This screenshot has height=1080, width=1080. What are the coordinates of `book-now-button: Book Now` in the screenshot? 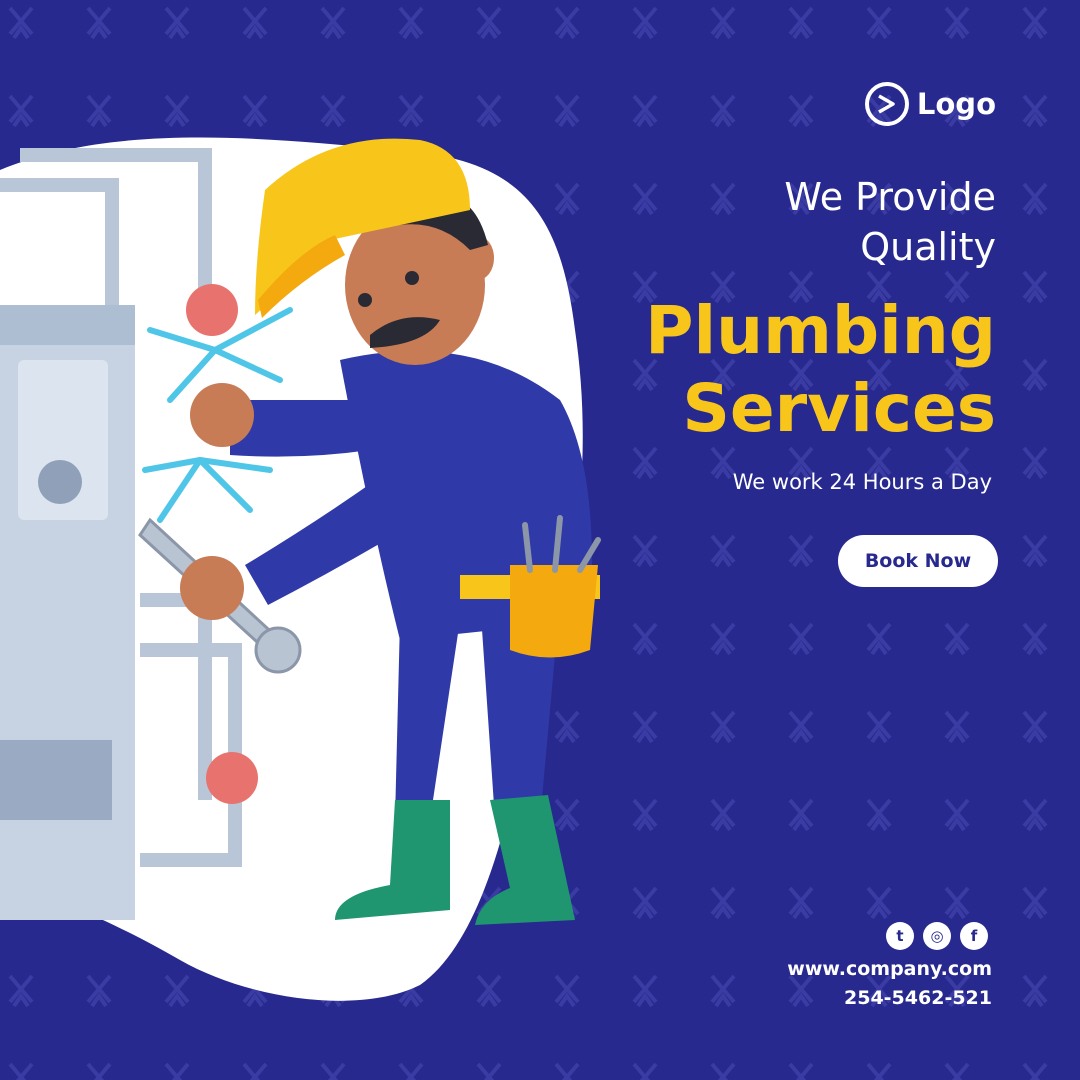 It's located at (918, 561).